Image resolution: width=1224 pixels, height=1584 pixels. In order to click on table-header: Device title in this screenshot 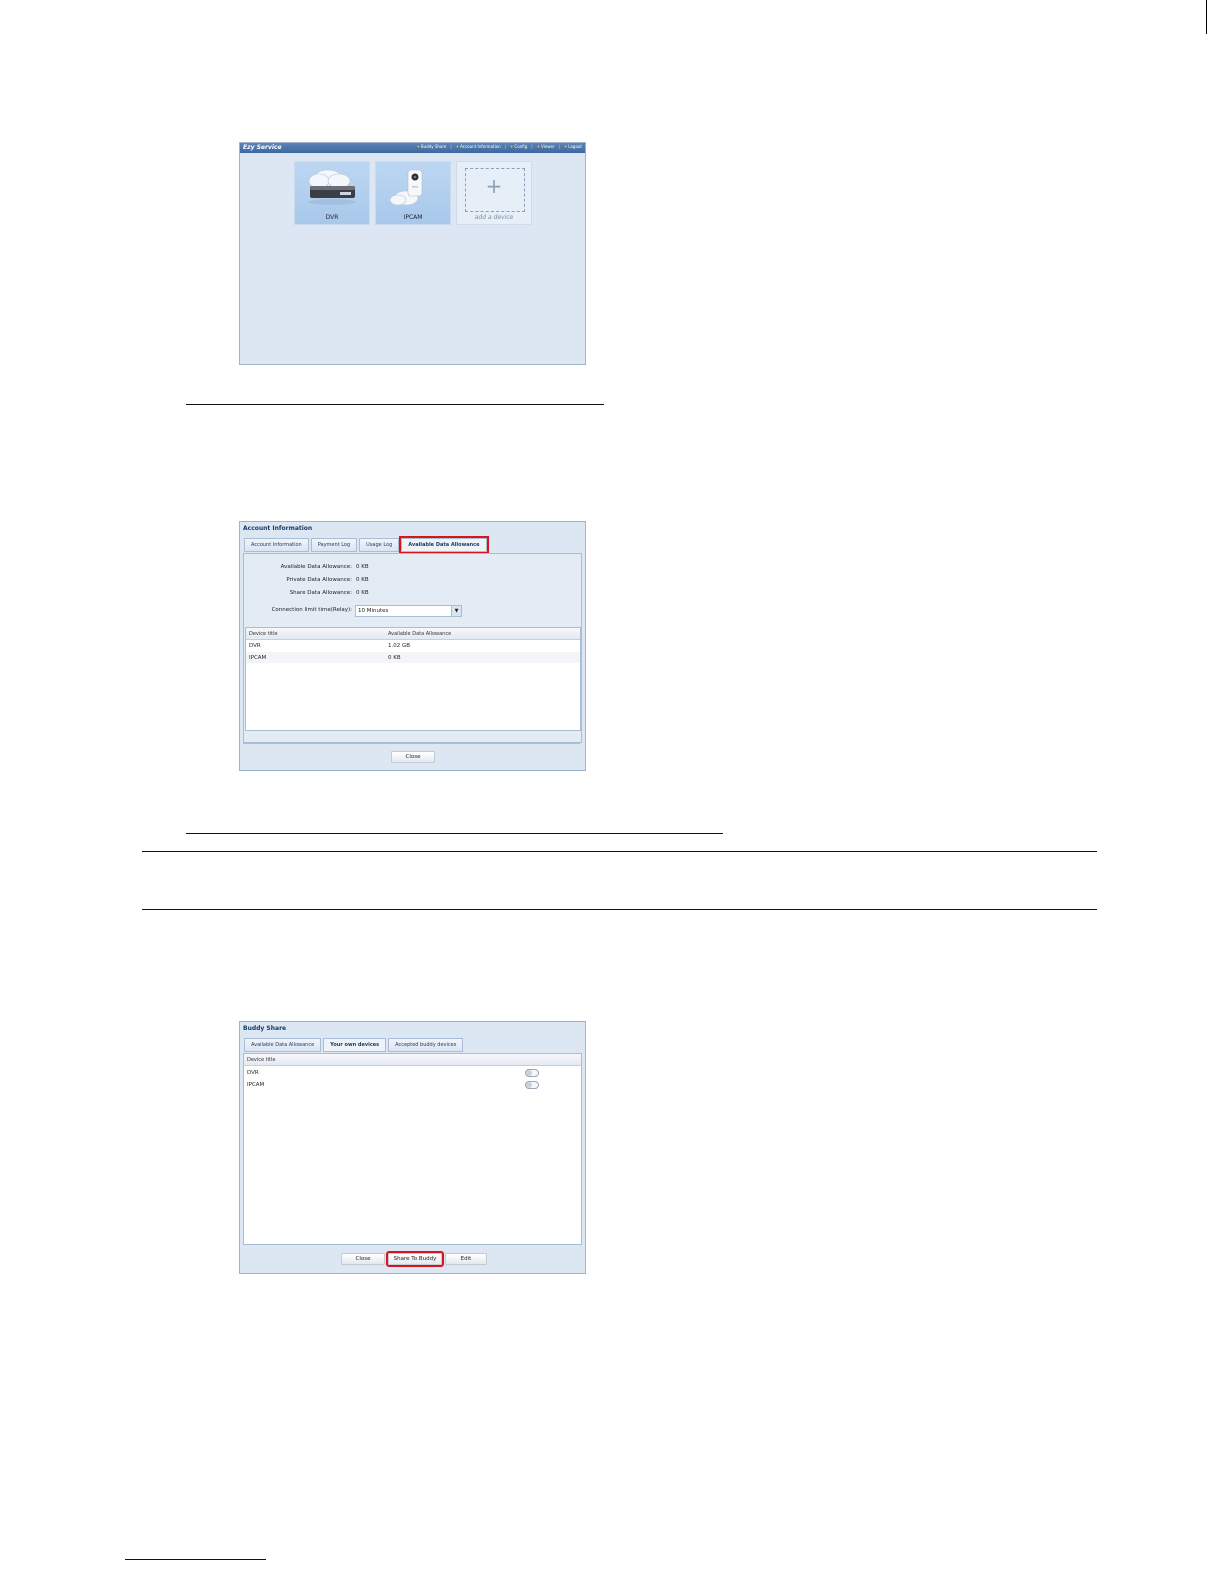, I will do `click(412, 1060)`.